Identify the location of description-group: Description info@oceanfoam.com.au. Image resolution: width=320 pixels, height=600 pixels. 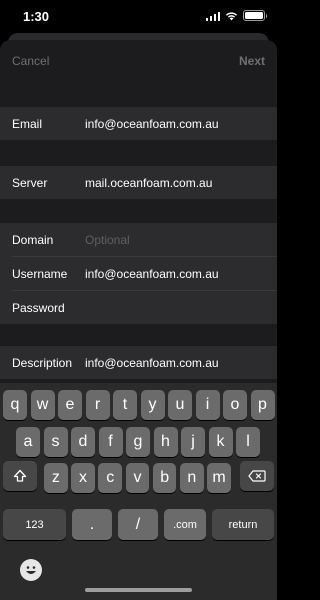
(138, 362).